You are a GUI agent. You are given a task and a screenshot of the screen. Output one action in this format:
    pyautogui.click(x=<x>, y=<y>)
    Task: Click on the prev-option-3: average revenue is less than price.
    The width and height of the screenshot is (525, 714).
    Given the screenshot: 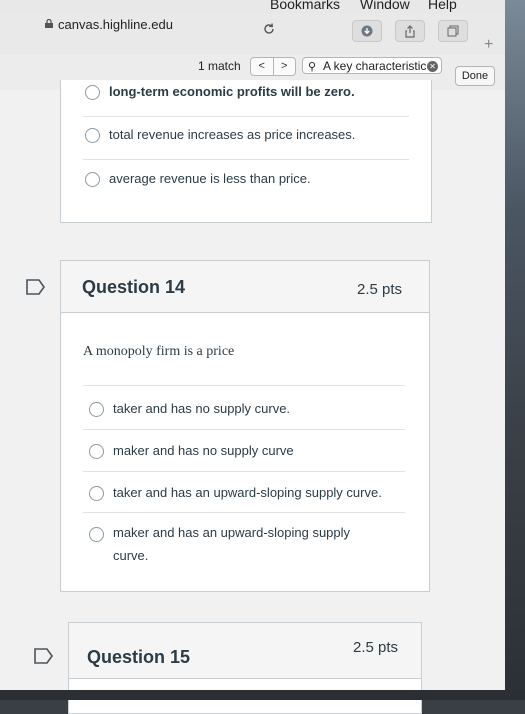 What is the action you would take?
    pyautogui.click(x=198, y=179)
    